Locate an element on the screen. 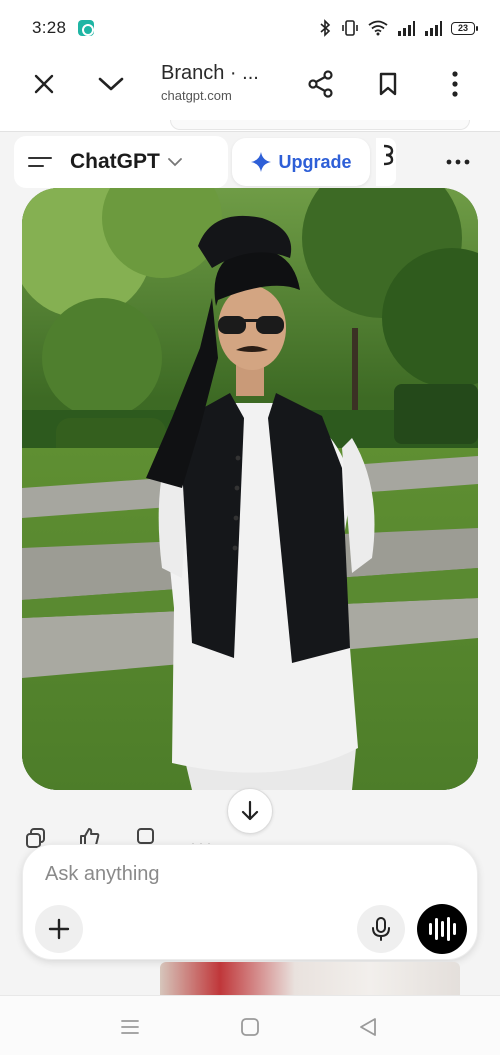 This screenshot has height=1055, width=500. chat-options-button is located at coordinates (458, 162).